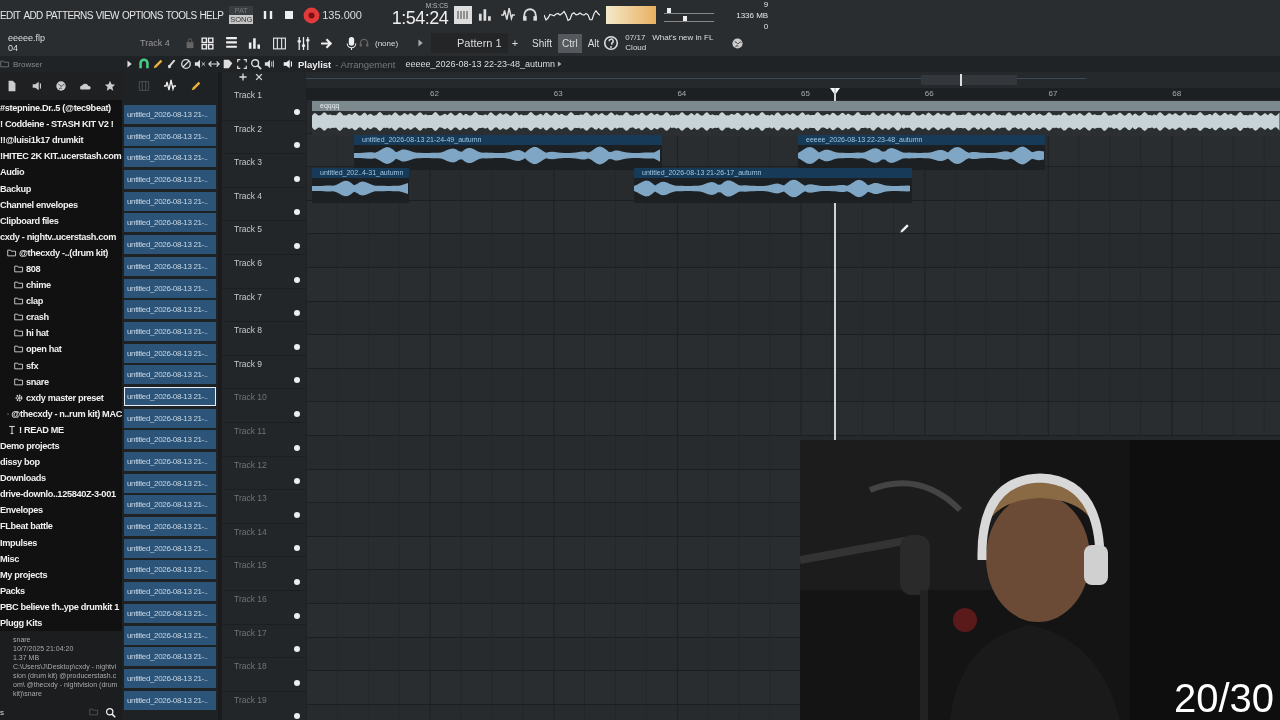  Describe the element at coordinates (44, 349) in the screenshot. I see `browser-item: open hat` at that location.